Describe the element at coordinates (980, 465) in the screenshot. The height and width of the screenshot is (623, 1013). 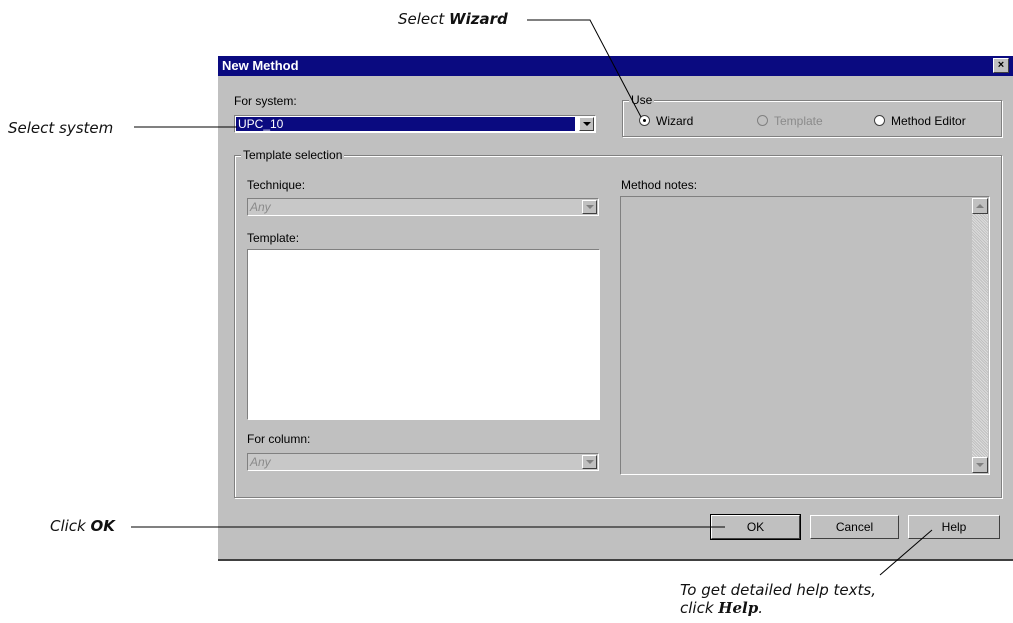
I see `scroll-down-icon` at that location.